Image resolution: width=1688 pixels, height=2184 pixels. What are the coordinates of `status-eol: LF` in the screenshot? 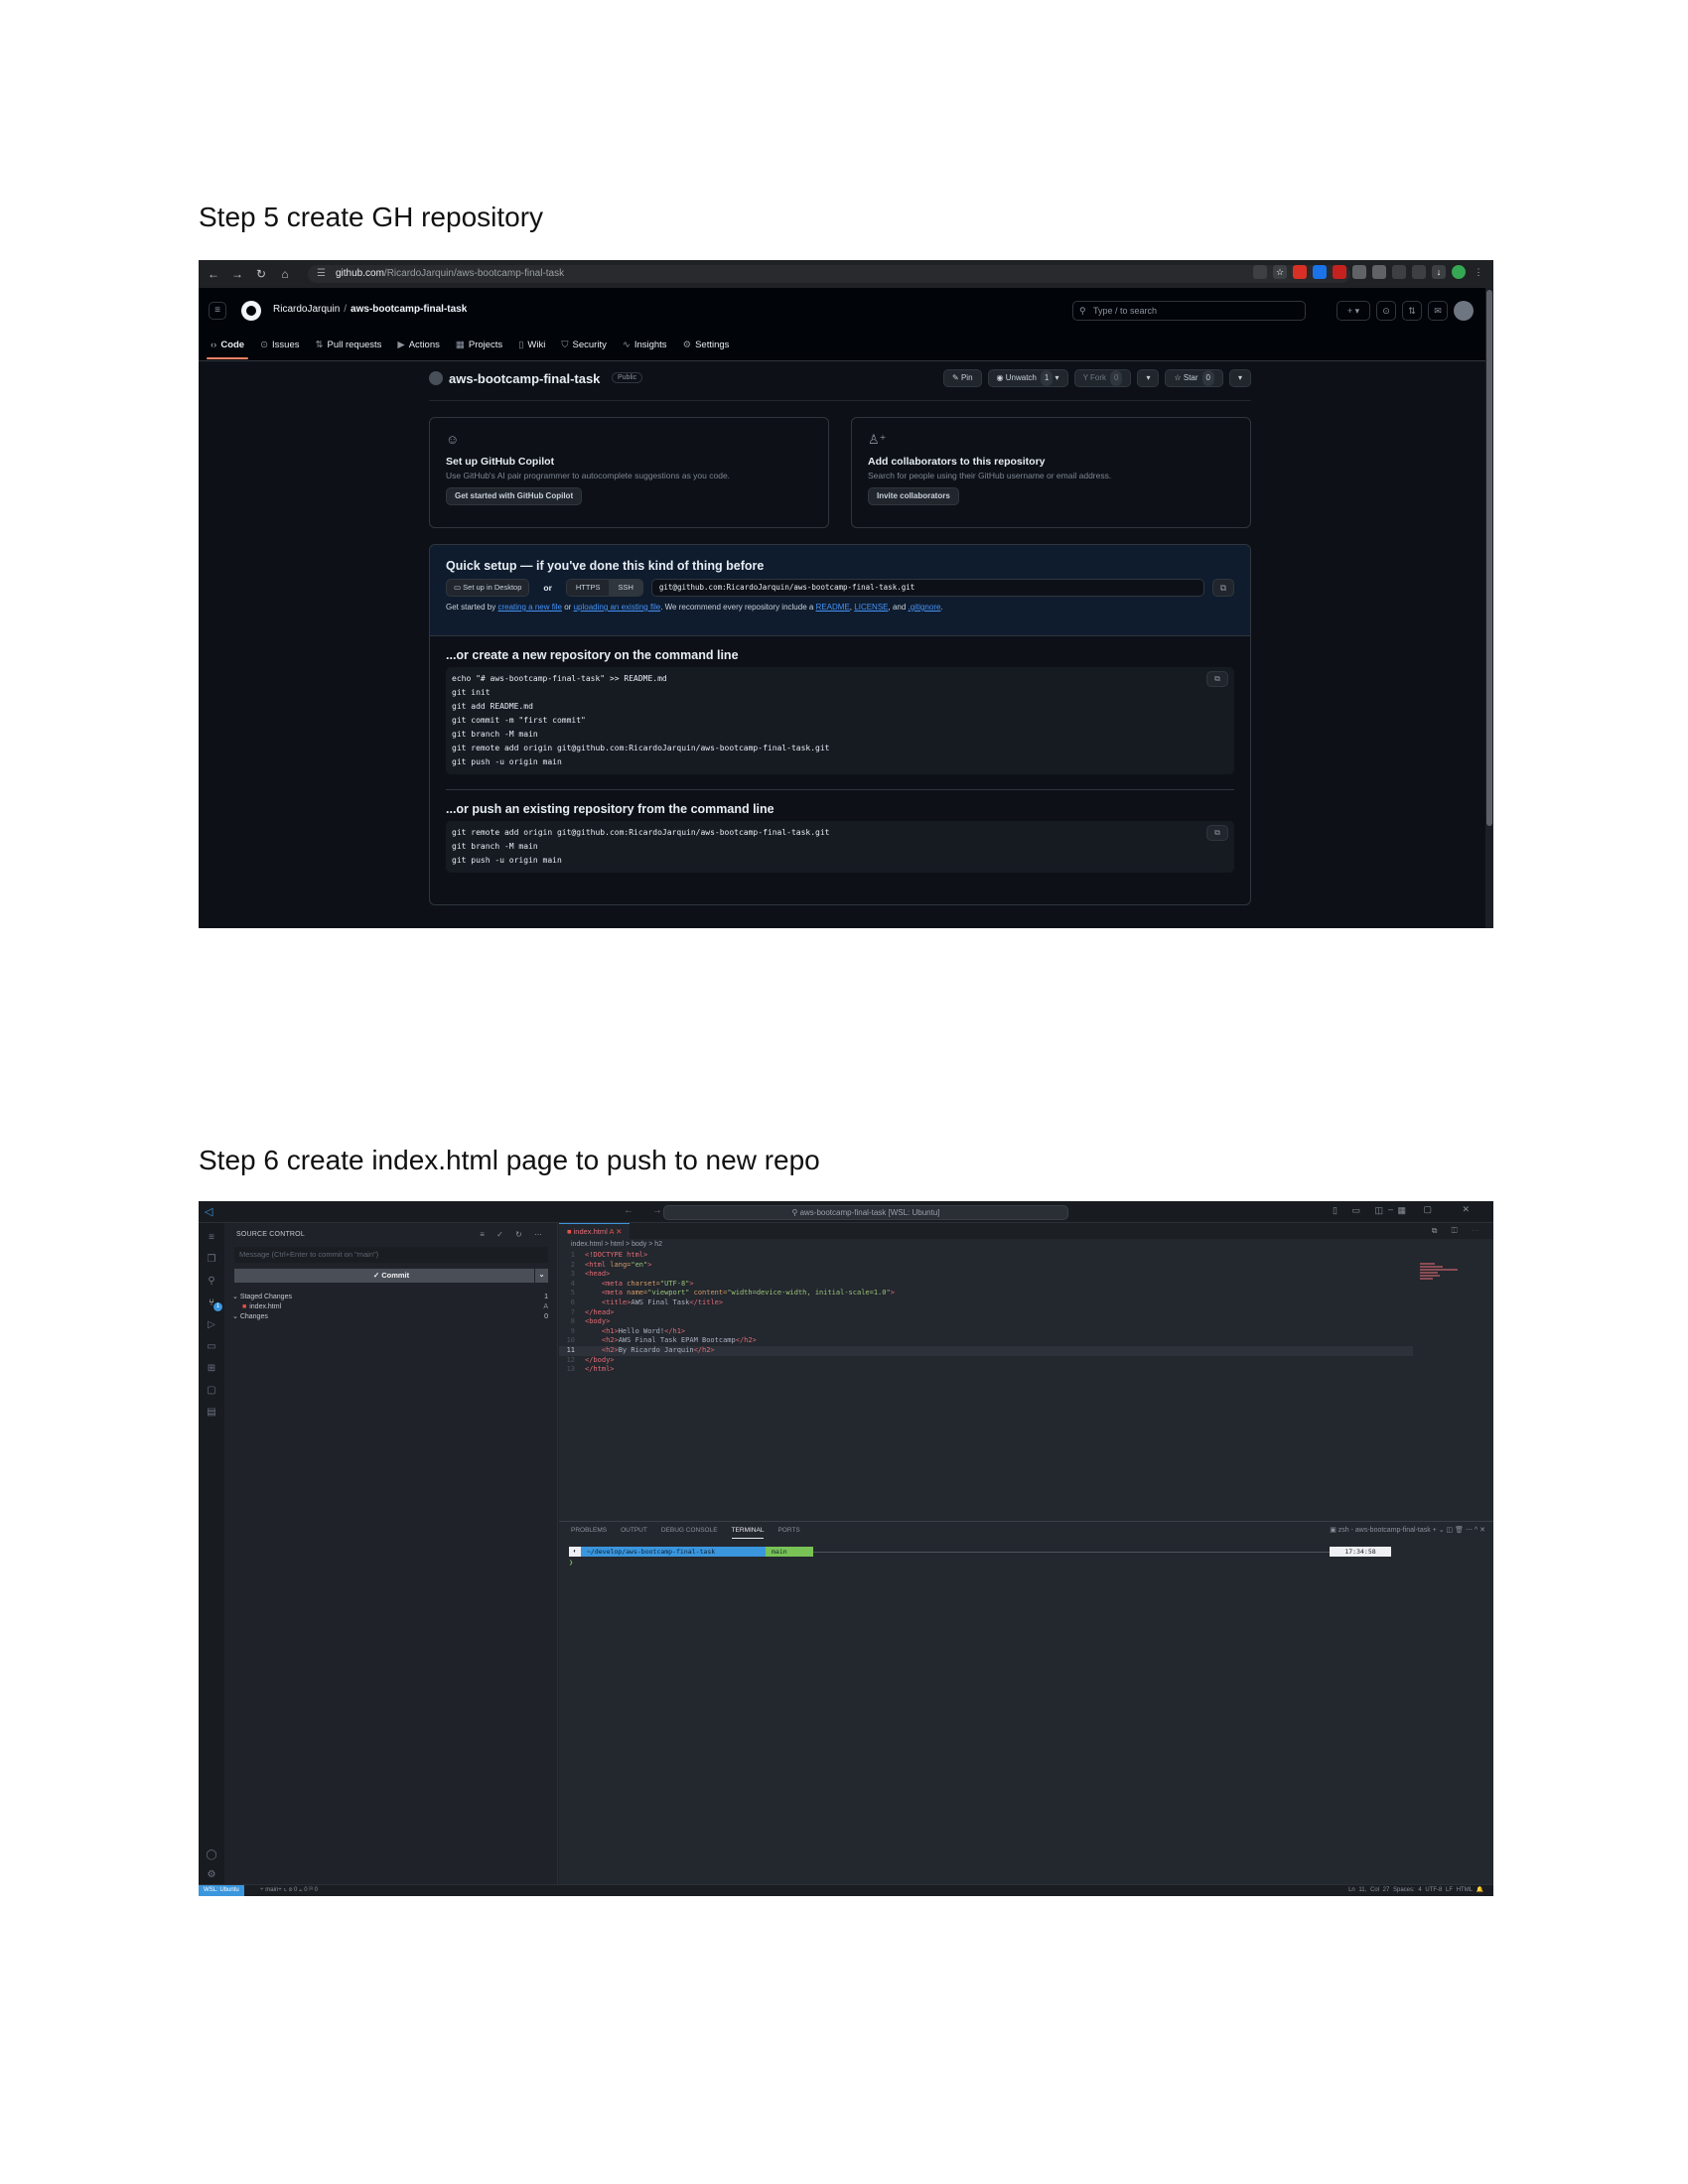 It's located at (1449, 1890).